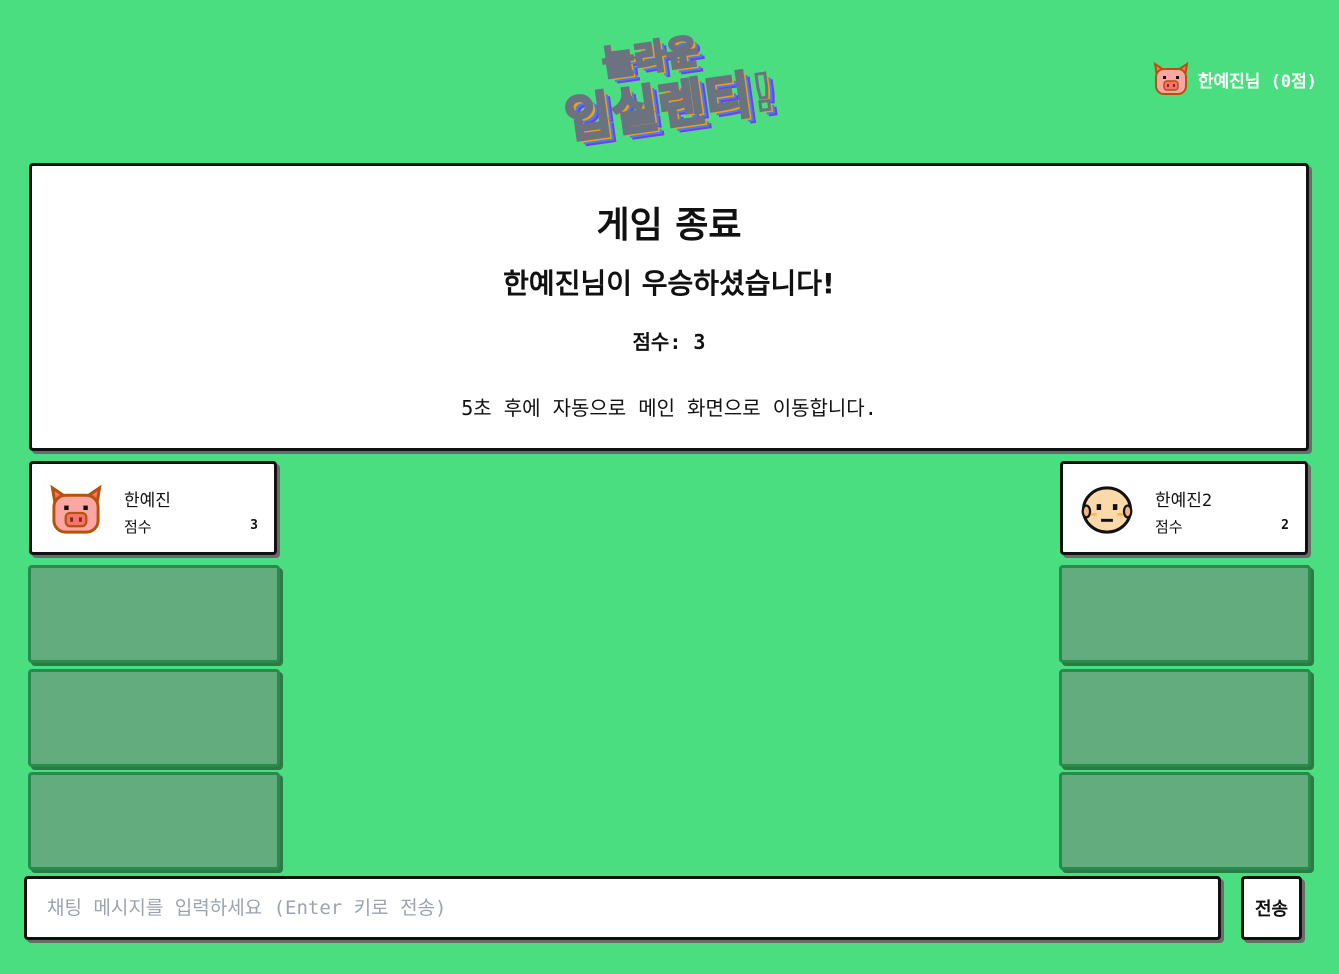  What do you see at coordinates (1107, 510) in the screenshot?
I see `bald-face-icon` at bounding box center [1107, 510].